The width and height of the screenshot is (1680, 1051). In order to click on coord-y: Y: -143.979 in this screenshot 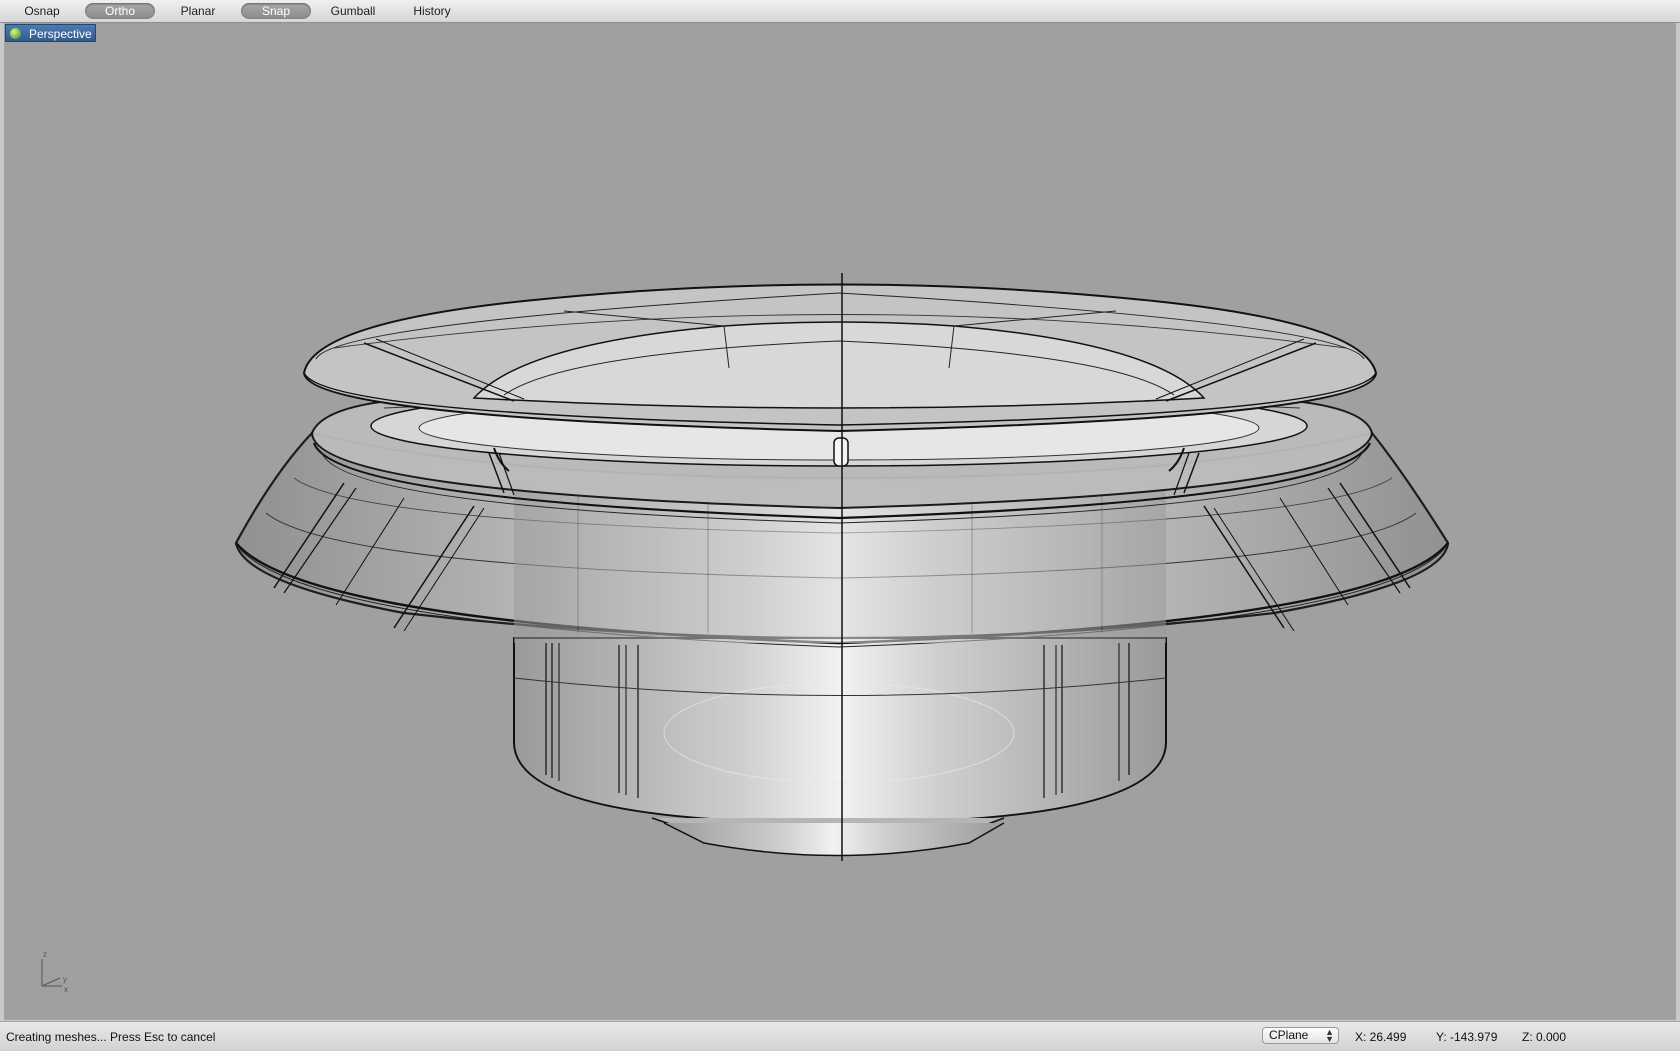, I will do `click(1467, 1037)`.